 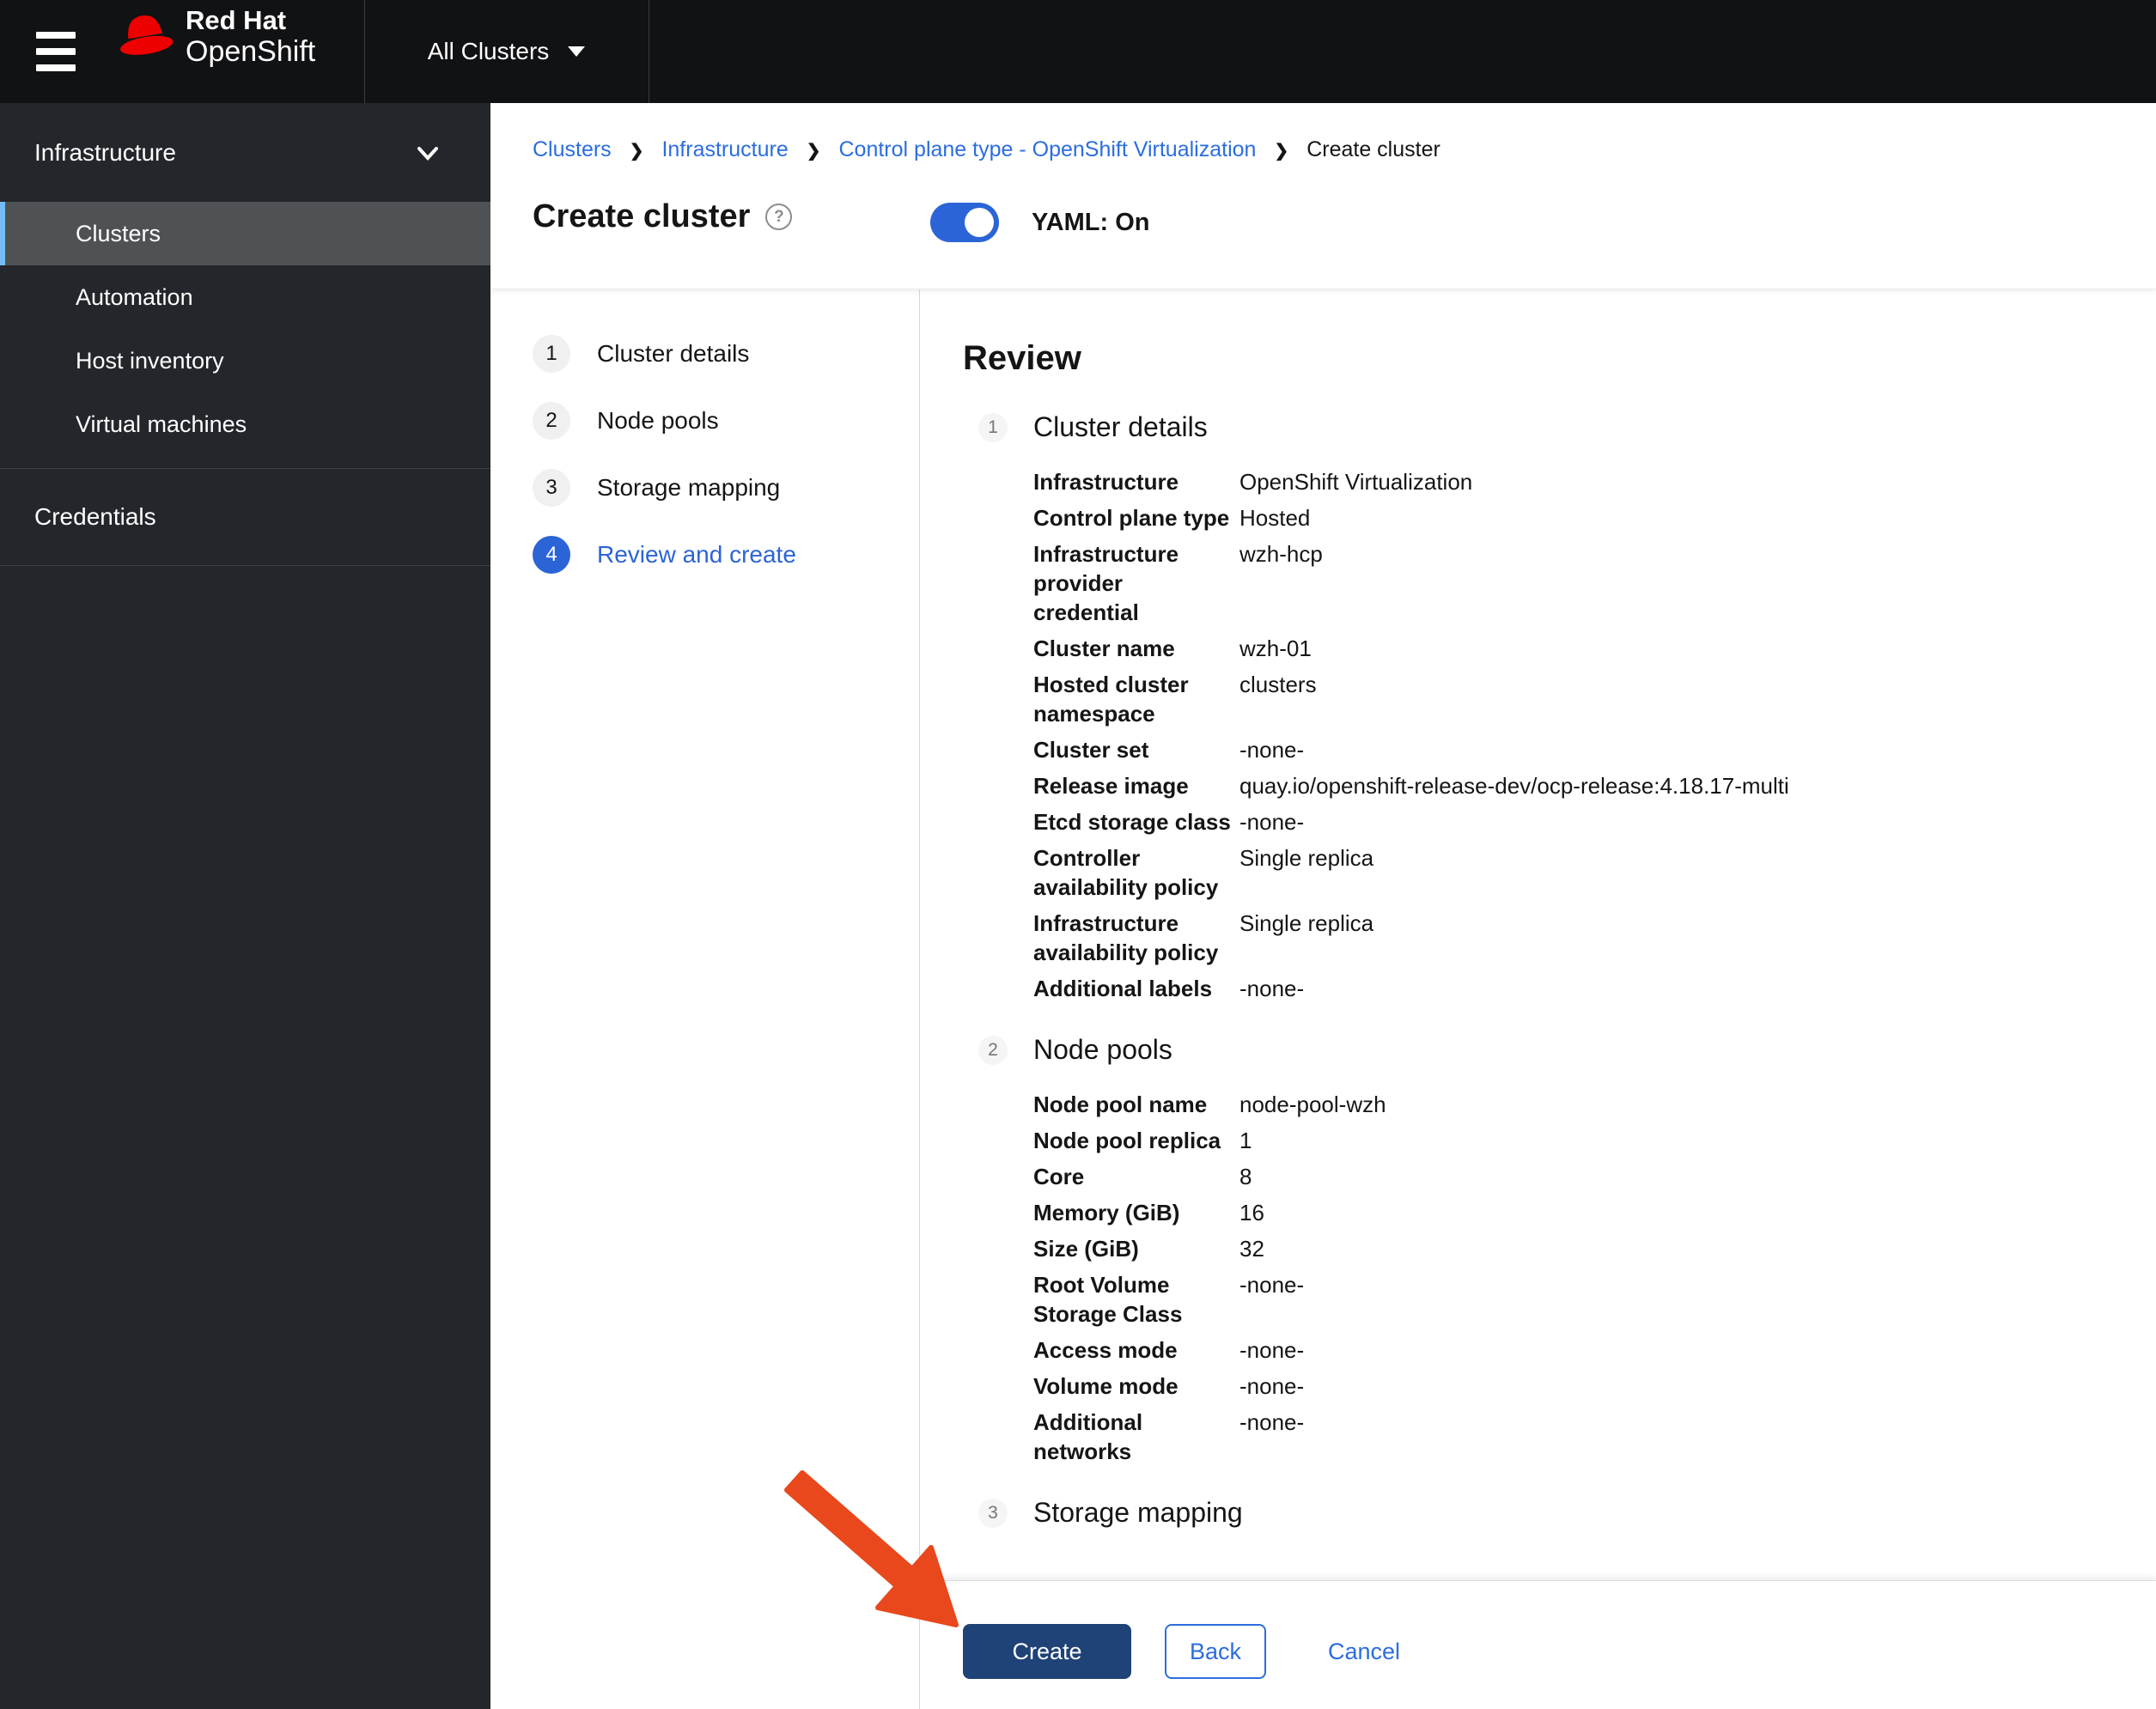 What do you see at coordinates (993, 1050) in the screenshot?
I see `section-number-badge: 2` at bounding box center [993, 1050].